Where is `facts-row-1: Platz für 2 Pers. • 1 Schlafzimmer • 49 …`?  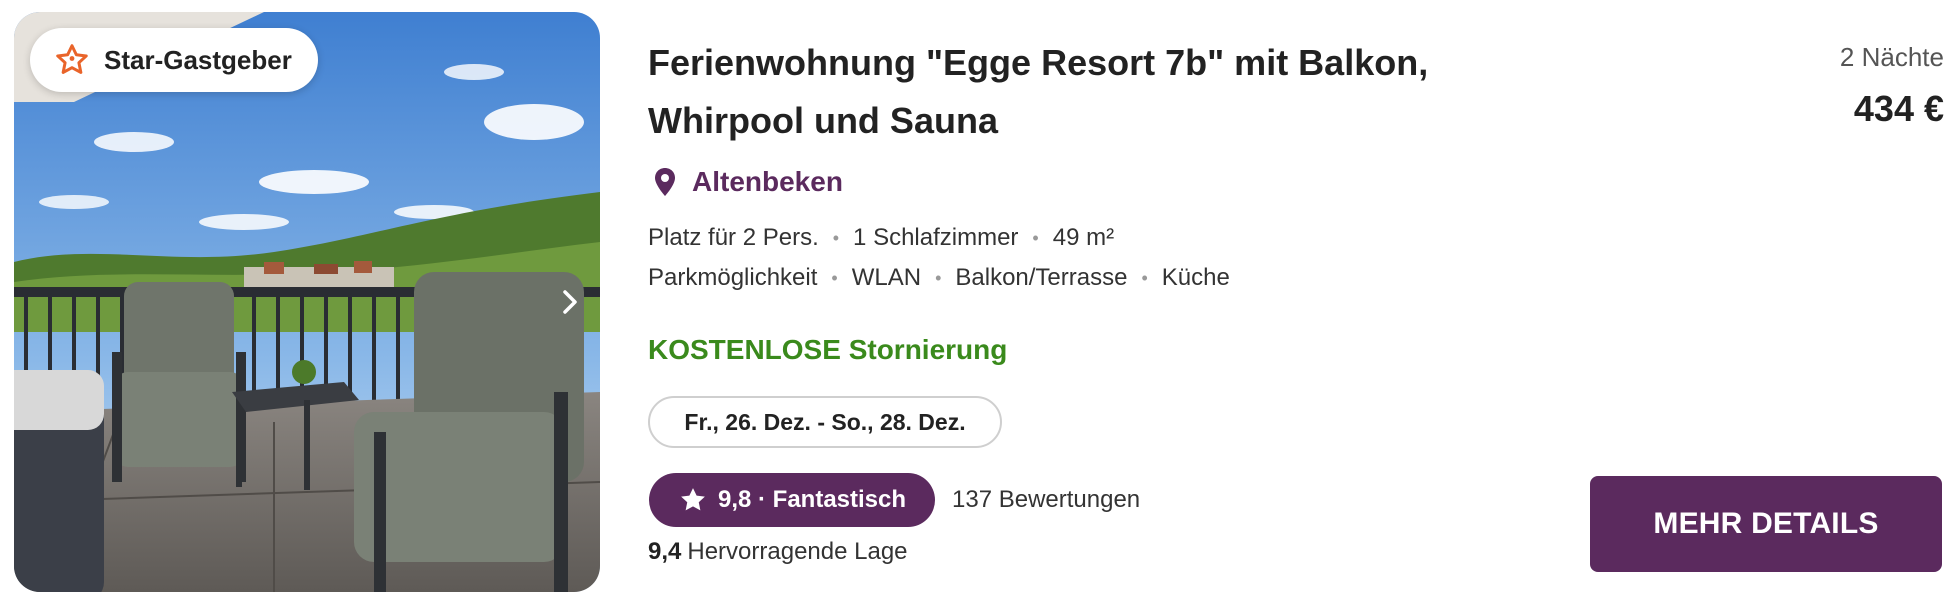
facts-row-1: Platz für 2 Pers. • 1 Schlafzimmer • 49 … is located at coordinates (939, 238).